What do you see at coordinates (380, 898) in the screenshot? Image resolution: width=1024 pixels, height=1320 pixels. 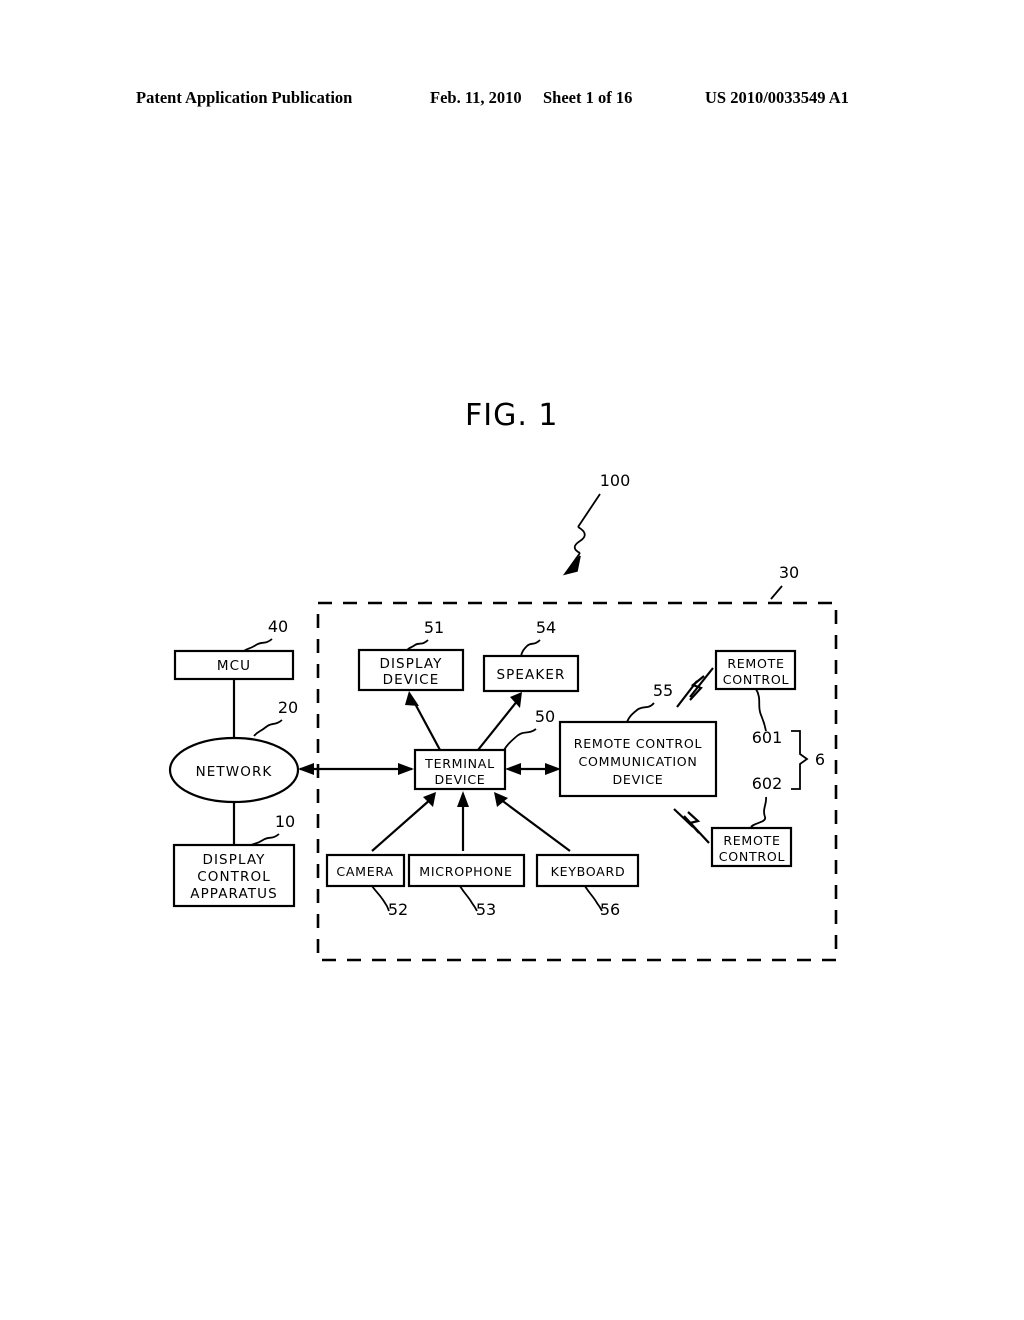 I see `ref-52-leader` at bounding box center [380, 898].